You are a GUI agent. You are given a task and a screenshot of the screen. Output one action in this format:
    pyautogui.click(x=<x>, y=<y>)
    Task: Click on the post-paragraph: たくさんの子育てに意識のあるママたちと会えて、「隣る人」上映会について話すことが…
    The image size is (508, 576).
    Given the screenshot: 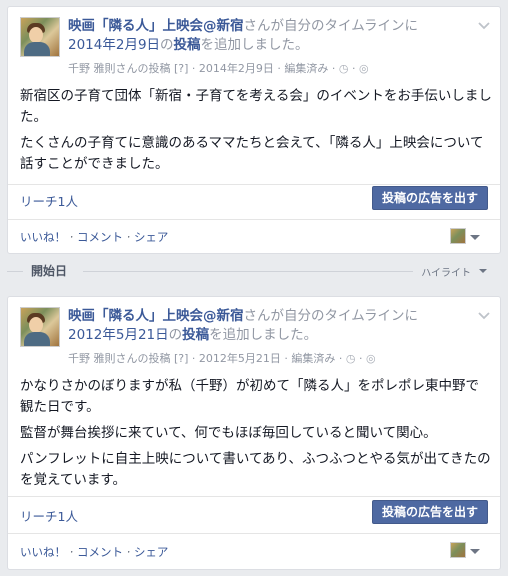 What is the action you would take?
    pyautogui.click(x=252, y=153)
    